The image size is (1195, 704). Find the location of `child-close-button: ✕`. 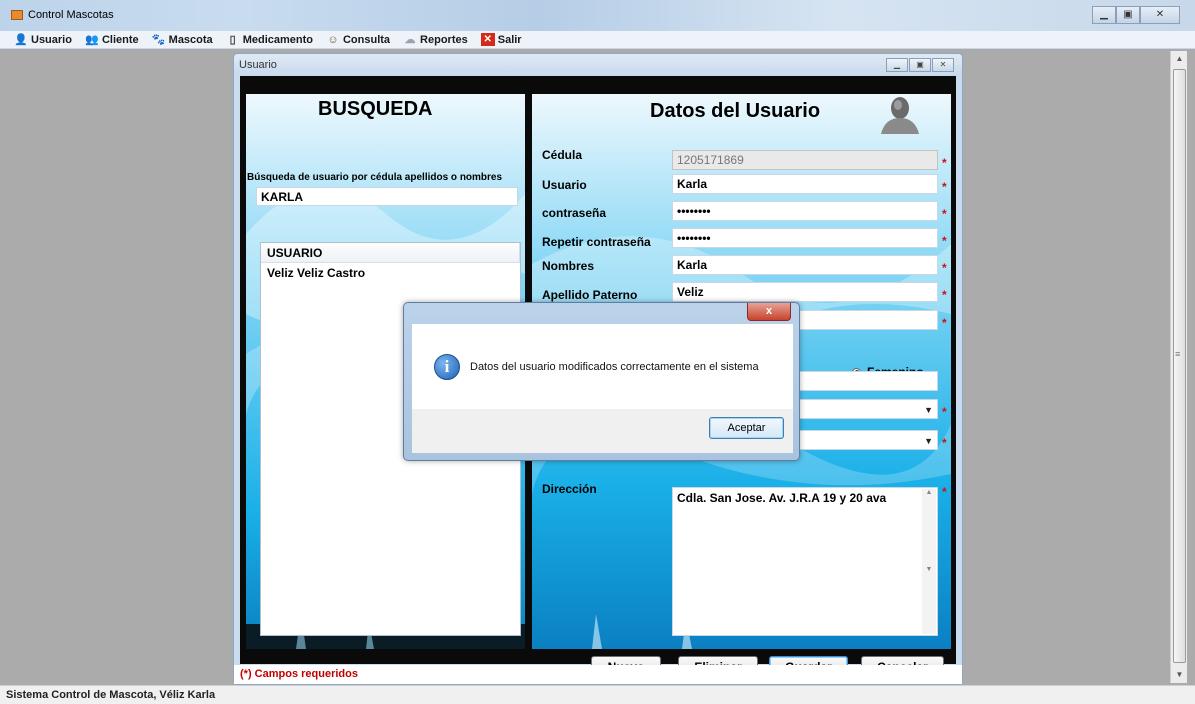

child-close-button: ✕ is located at coordinates (943, 65).